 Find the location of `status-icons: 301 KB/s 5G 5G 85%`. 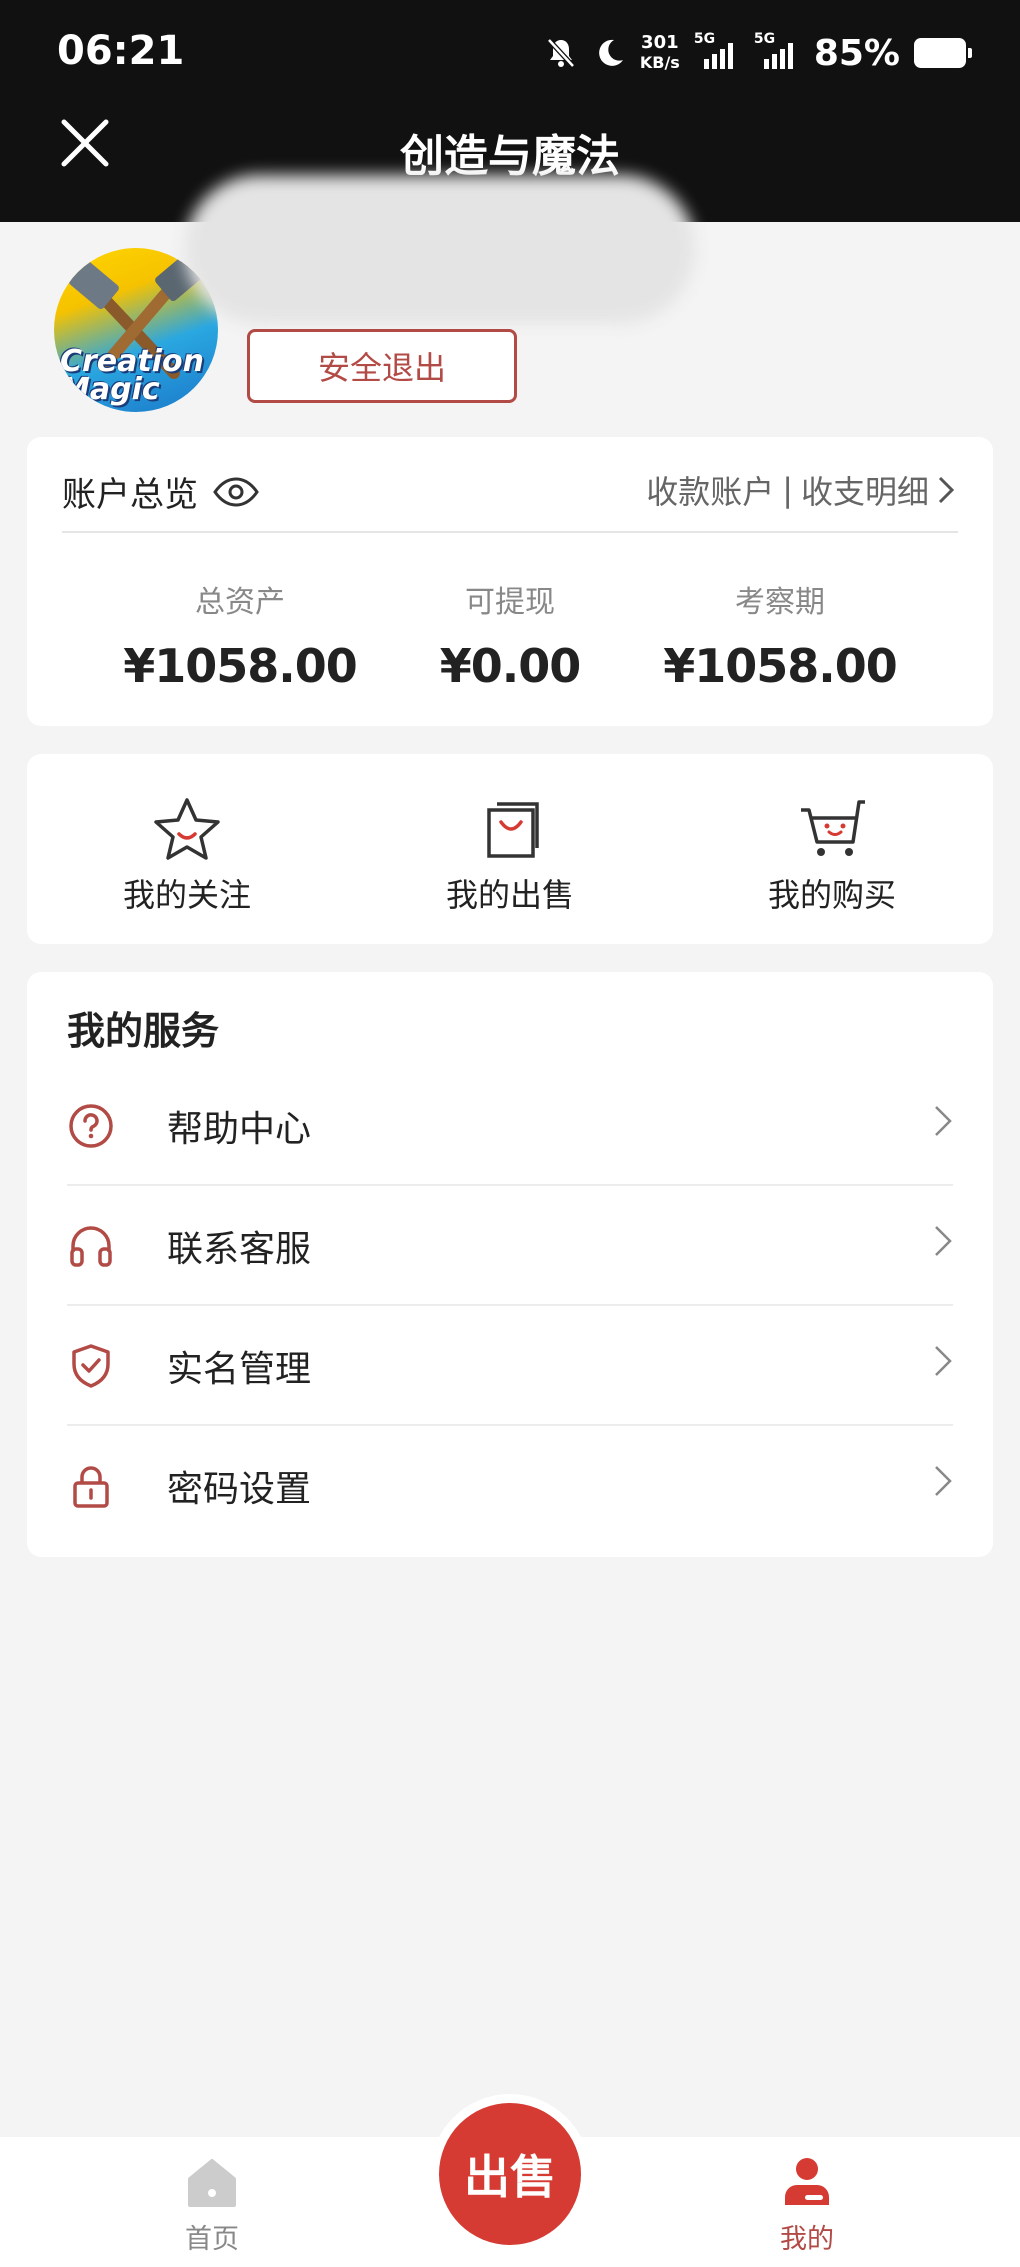

status-icons: 301 KB/s 5G 5G 85% is located at coordinates (758, 53).